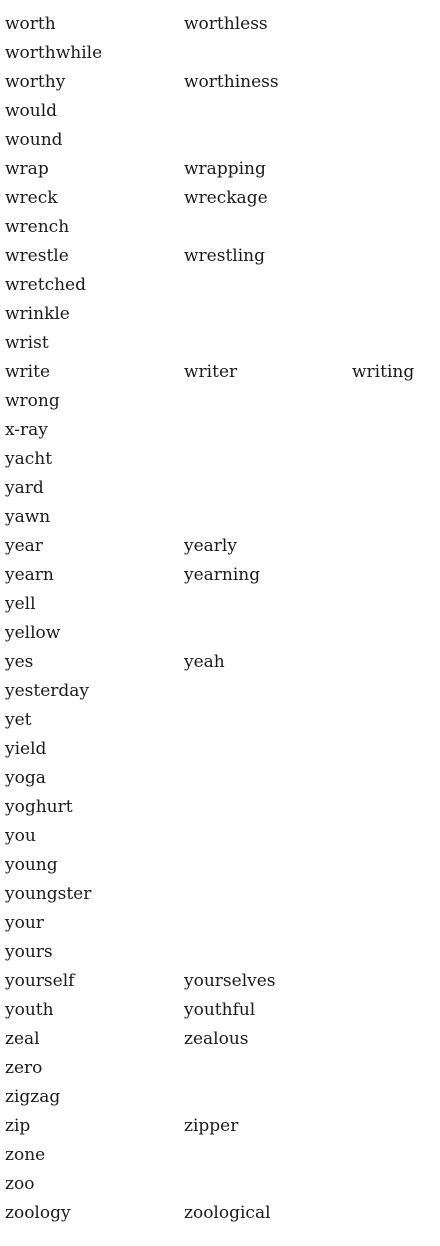 The height and width of the screenshot is (1246, 440). I want to click on headword: yours, so click(29, 952).